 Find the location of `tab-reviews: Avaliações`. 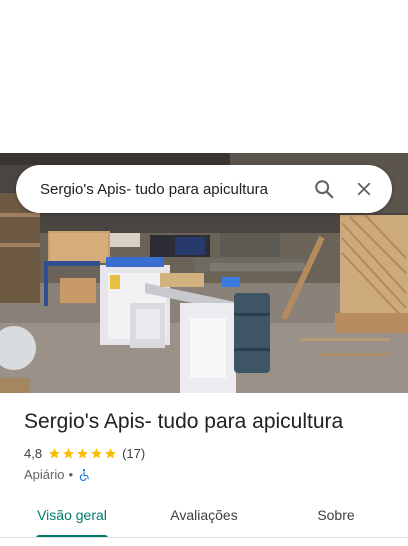

tab-reviews: Avaliações is located at coordinates (204, 516).